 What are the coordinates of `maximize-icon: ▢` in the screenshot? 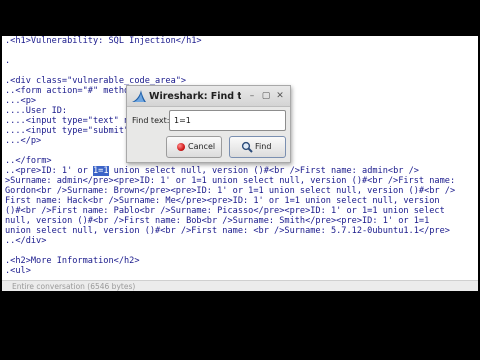 It's located at (266, 96).